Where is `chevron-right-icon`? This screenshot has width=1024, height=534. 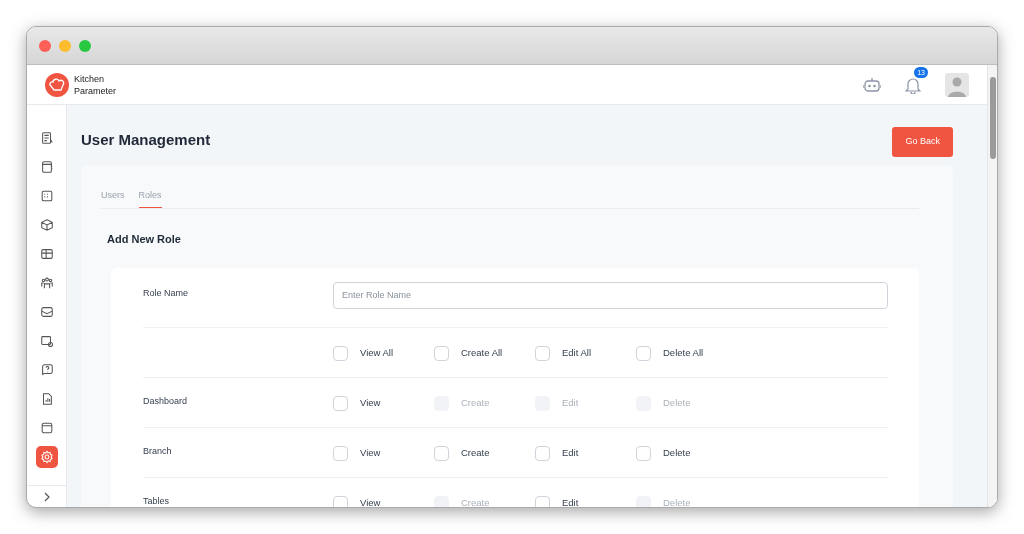
chevron-right-icon is located at coordinates (46, 496).